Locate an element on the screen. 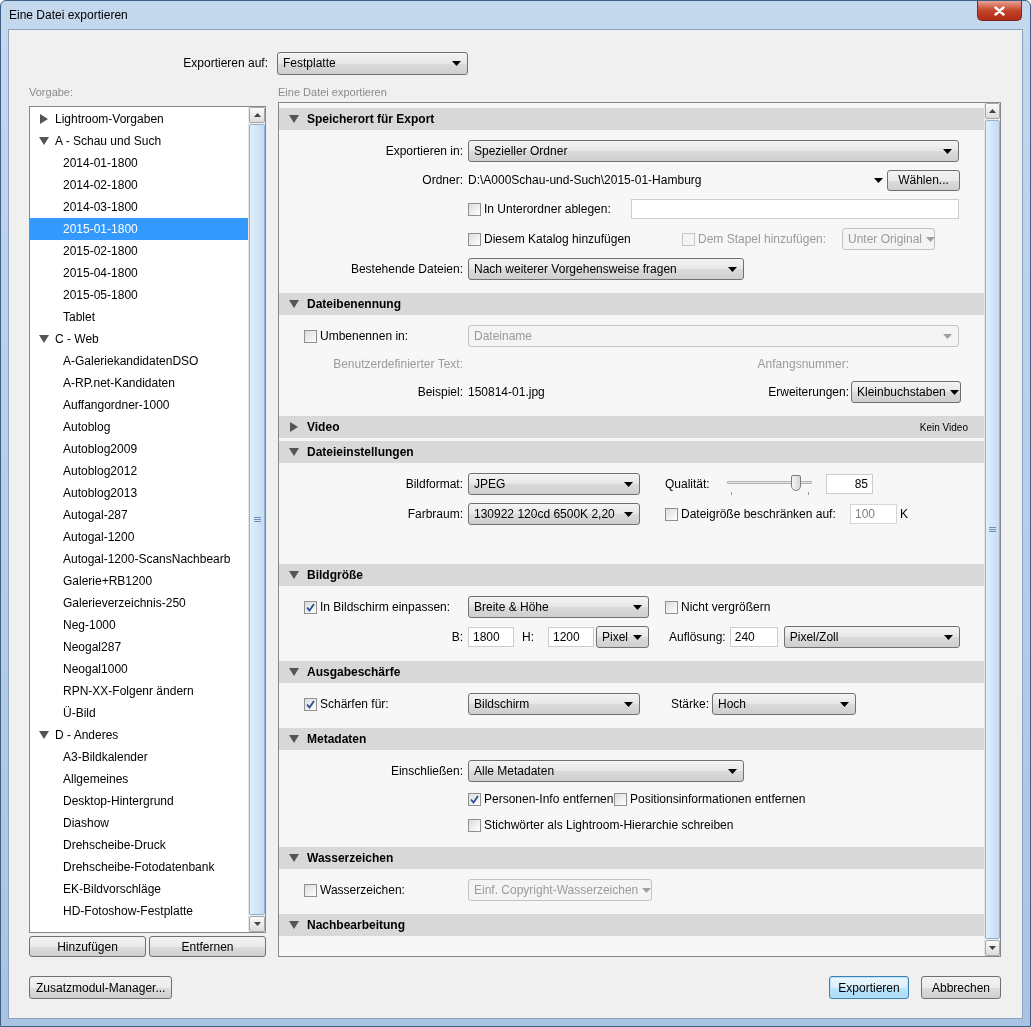 The width and height of the screenshot is (1031, 1027). dropdown: Bildschirm is located at coordinates (554, 704).